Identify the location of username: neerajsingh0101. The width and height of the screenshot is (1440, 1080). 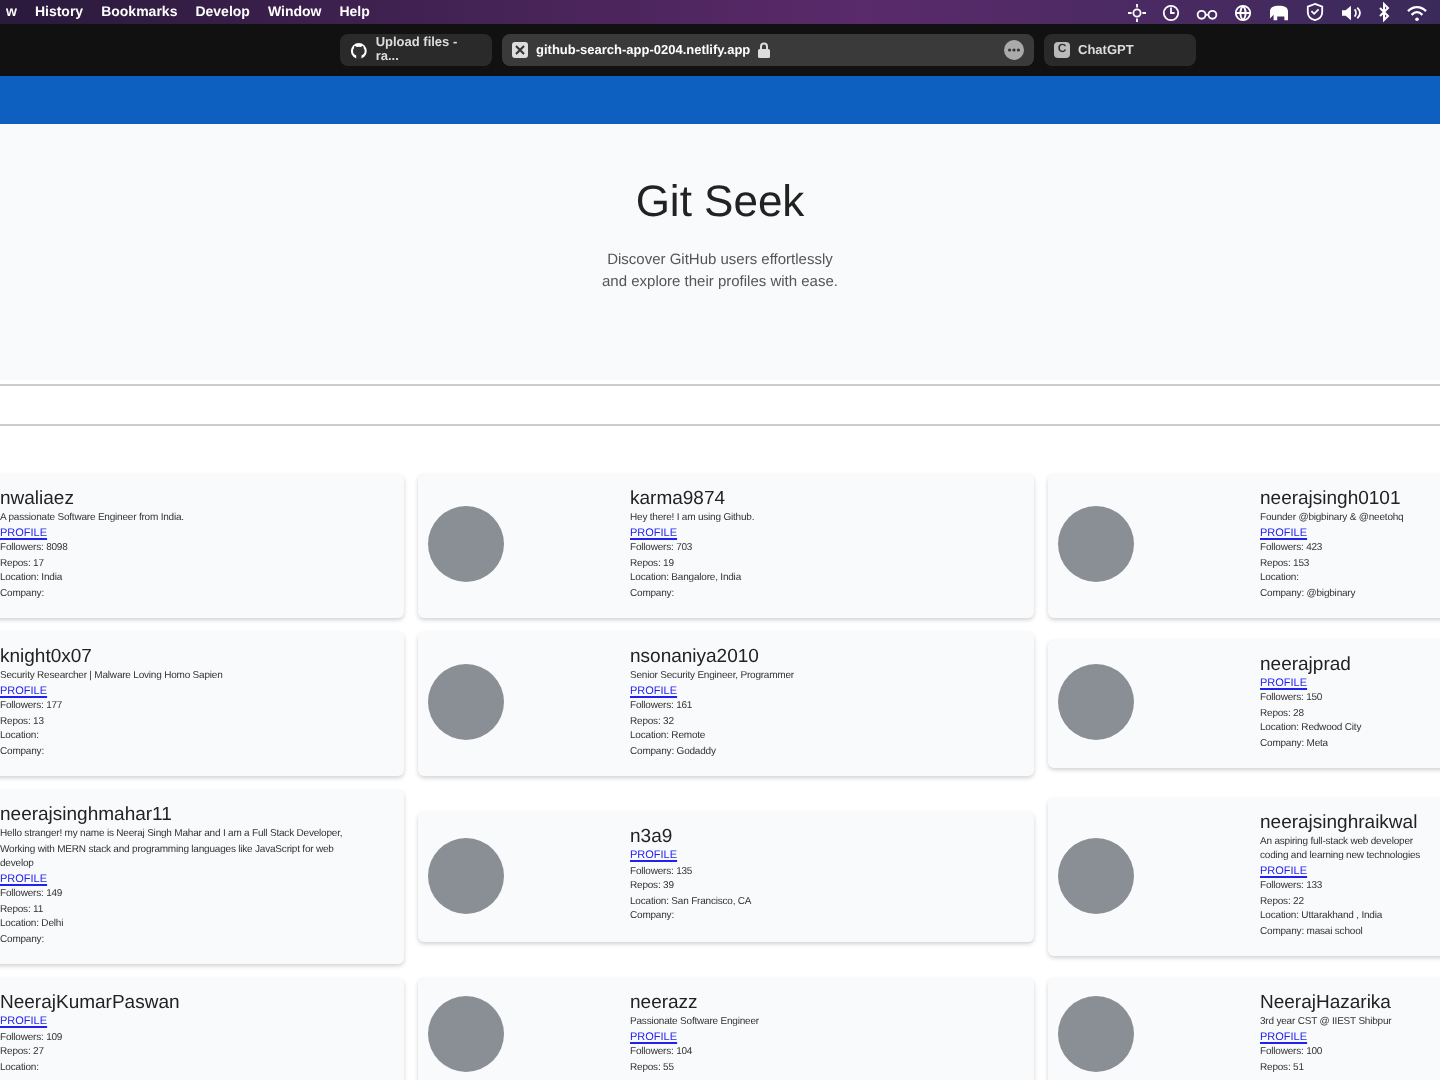
(1330, 499).